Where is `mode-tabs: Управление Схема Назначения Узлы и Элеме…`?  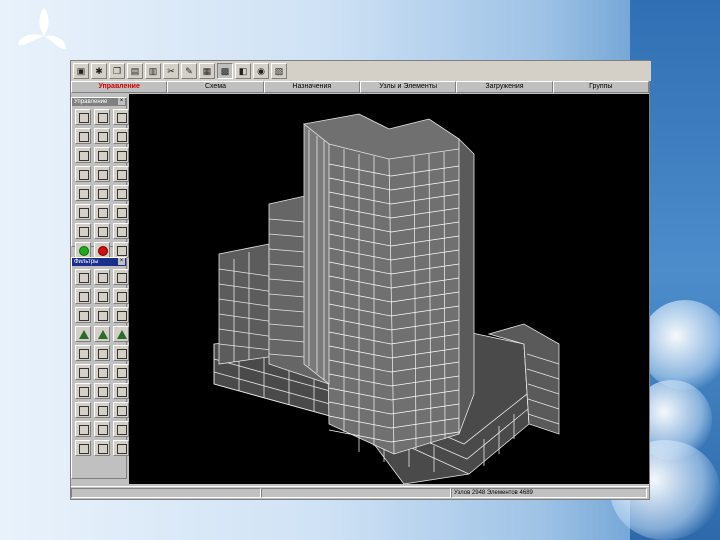 mode-tabs: Управление Схема Назначения Узлы и Элеме… is located at coordinates (360, 87).